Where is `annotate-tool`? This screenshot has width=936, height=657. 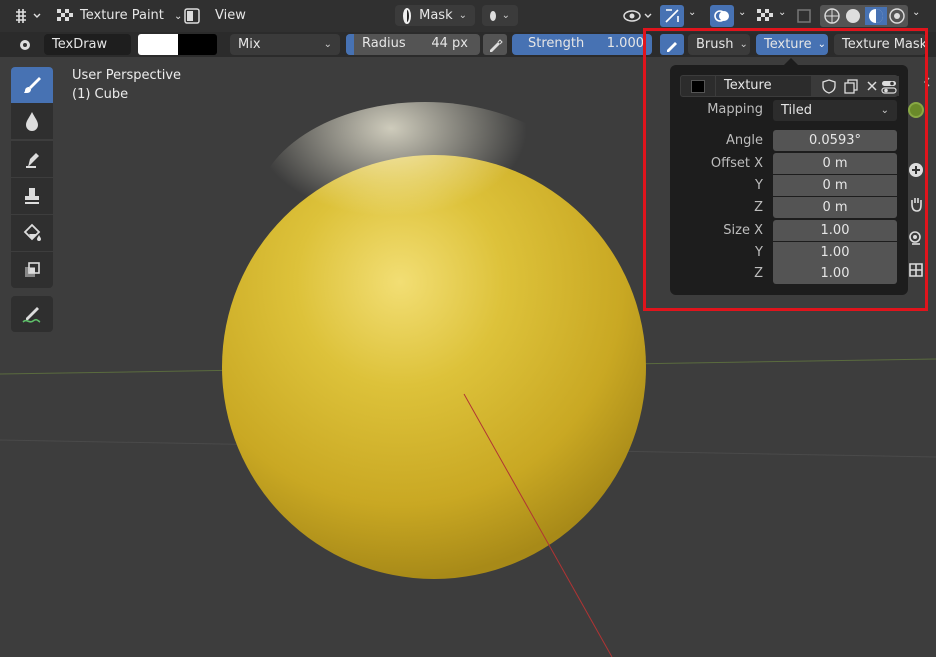 annotate-tool is located at coordinates (32, 314).